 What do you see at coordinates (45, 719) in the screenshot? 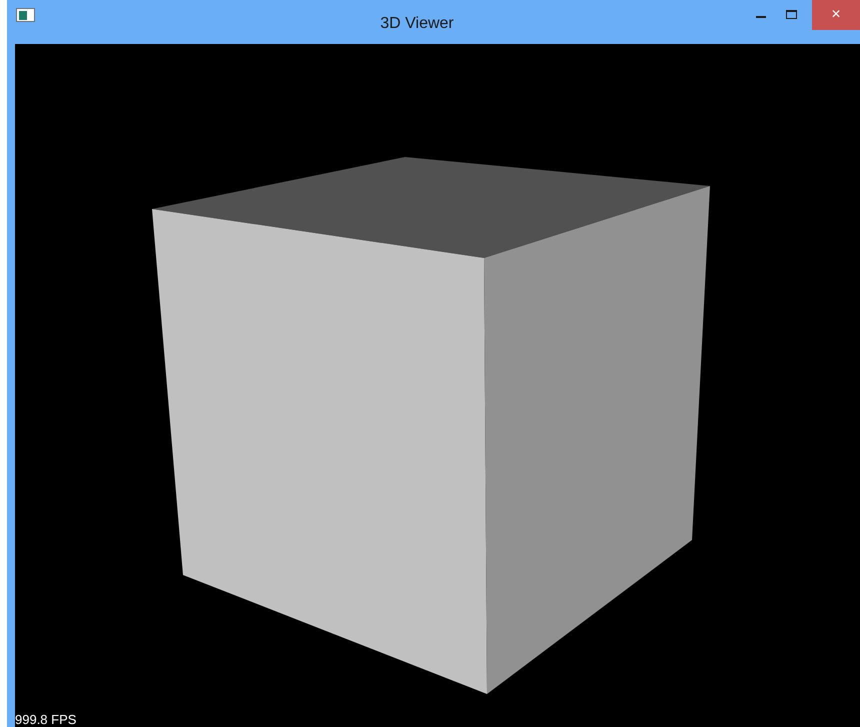
I see `fps-counter: 999.8 FPS` at bounding box center [45, 719].